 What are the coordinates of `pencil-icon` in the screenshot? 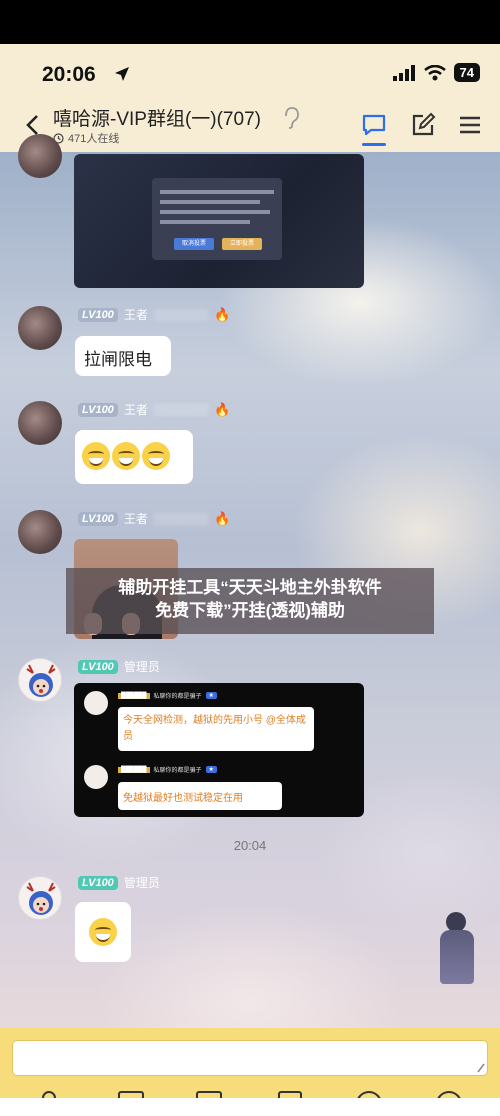 It's located at (481, 1068).